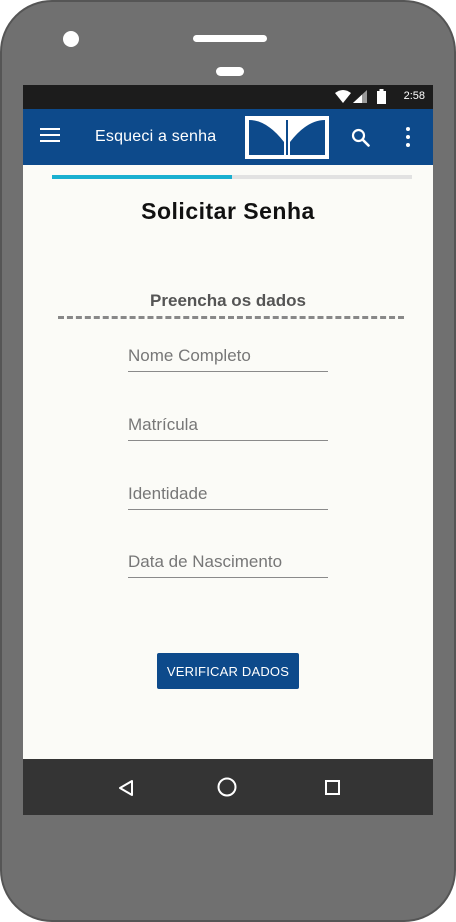  What do you see at coordinates (228, 671) in the screenshot?
I see `verify-data-button: VERIFICAR DADOS` at bounding box center [228, 671].